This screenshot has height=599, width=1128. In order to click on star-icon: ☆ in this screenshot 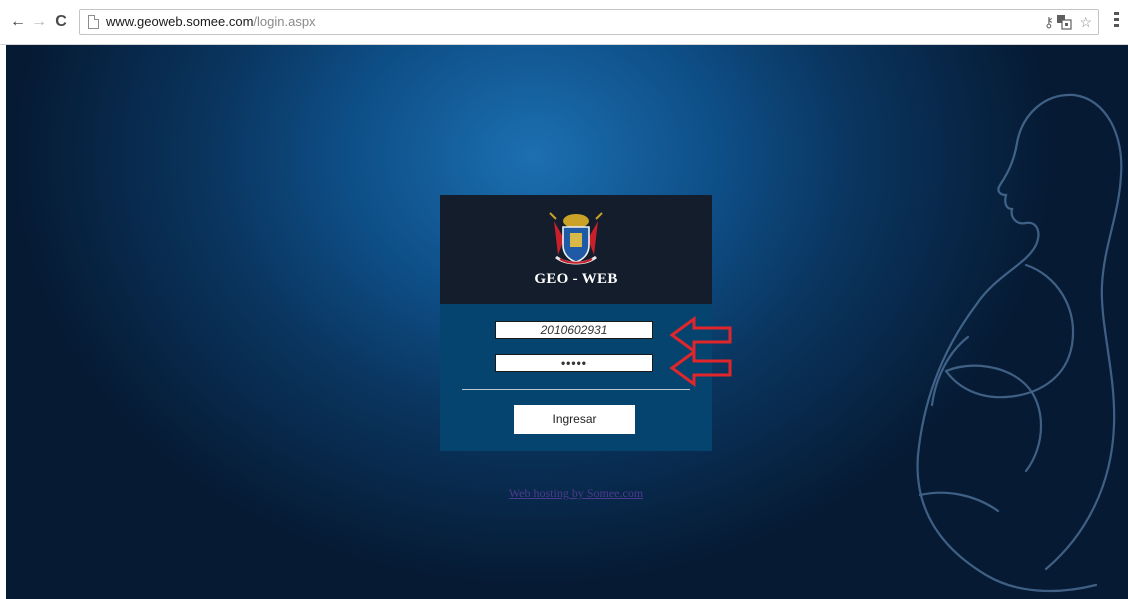, I will do `click(1085, 22)`.